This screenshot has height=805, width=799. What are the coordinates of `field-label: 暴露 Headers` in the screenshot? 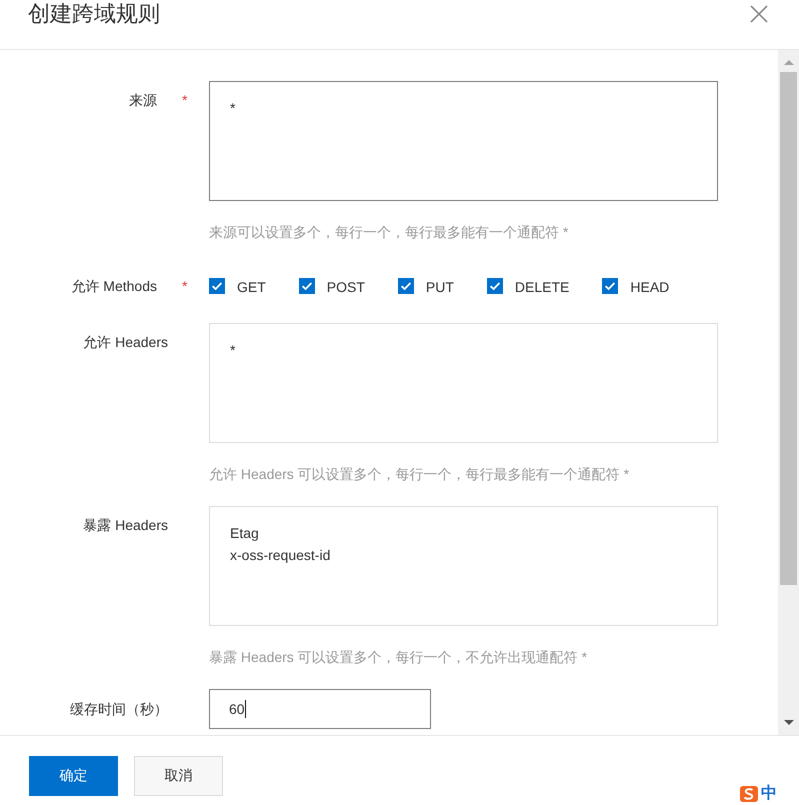 It's located at (125, 525).